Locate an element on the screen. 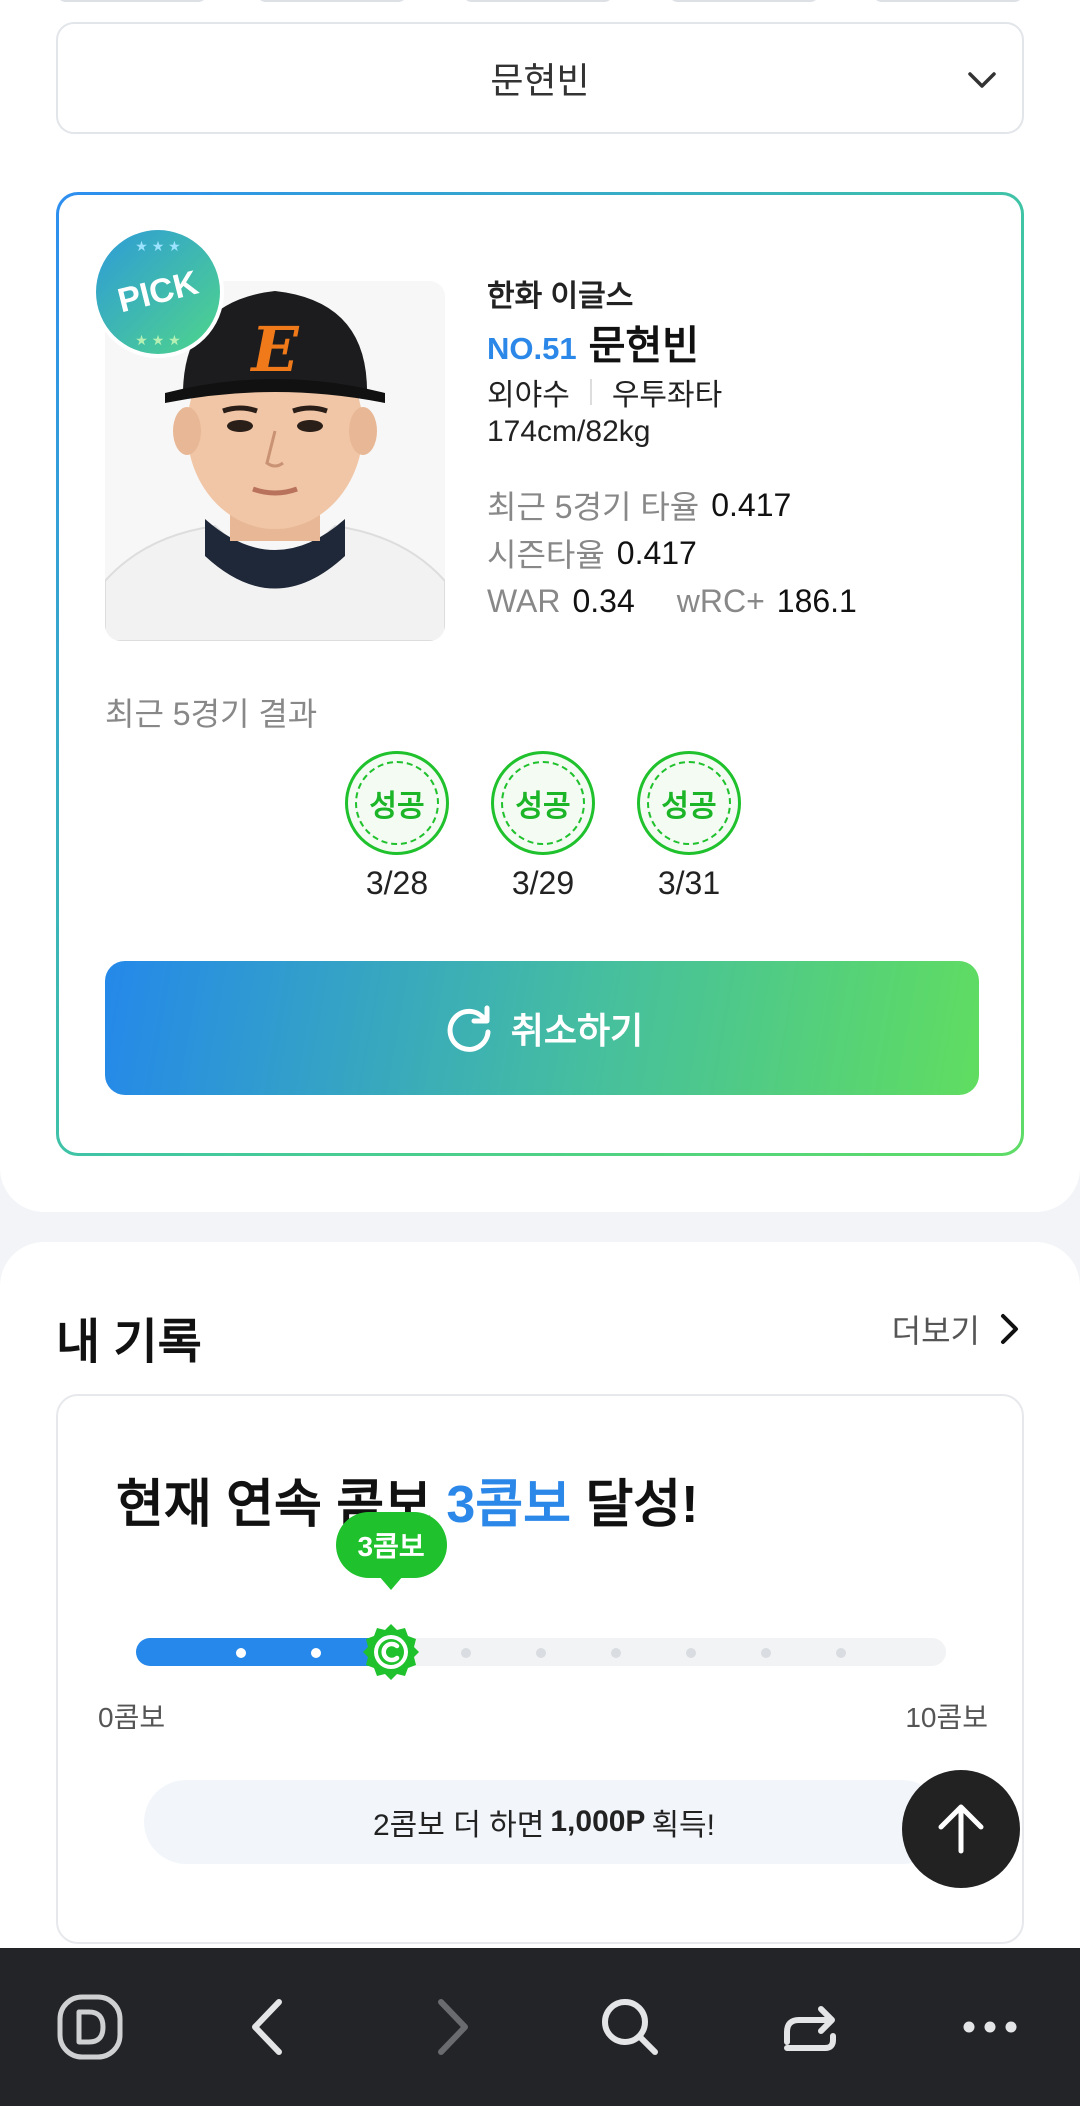 This screenshot has height=2106, width=1080. search-button is located at coordinates (630, 2027).